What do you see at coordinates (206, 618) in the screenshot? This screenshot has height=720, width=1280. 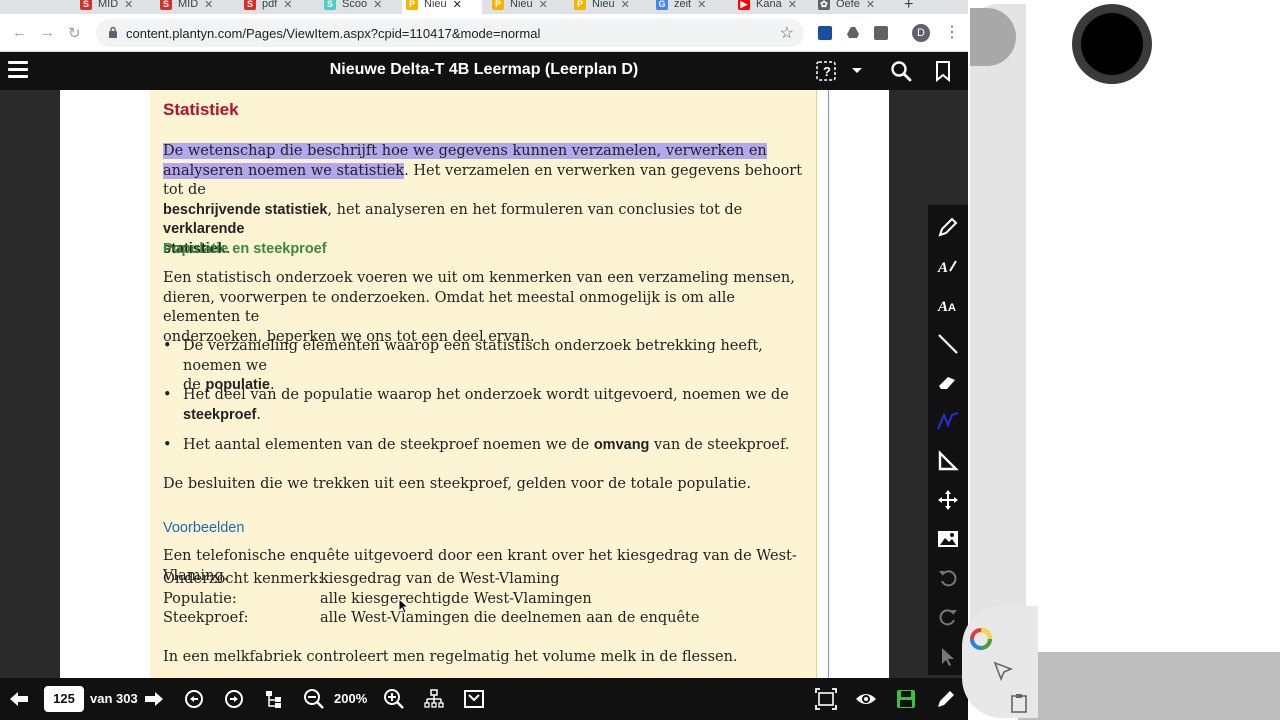 I see `table-key: Steekproef:` at bounding box center [206, 618].